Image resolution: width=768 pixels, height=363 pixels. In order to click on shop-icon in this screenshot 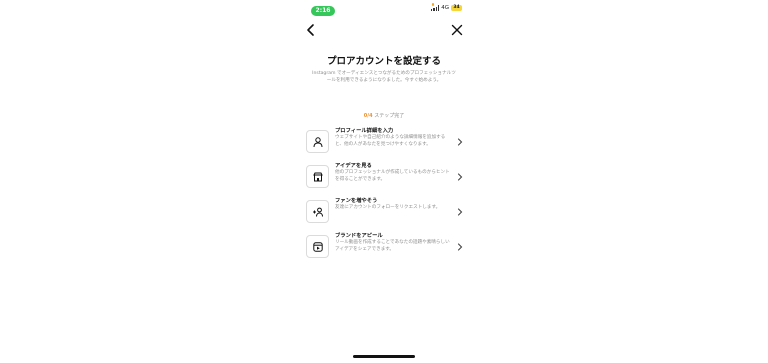, I will do `click(317, 176)`.